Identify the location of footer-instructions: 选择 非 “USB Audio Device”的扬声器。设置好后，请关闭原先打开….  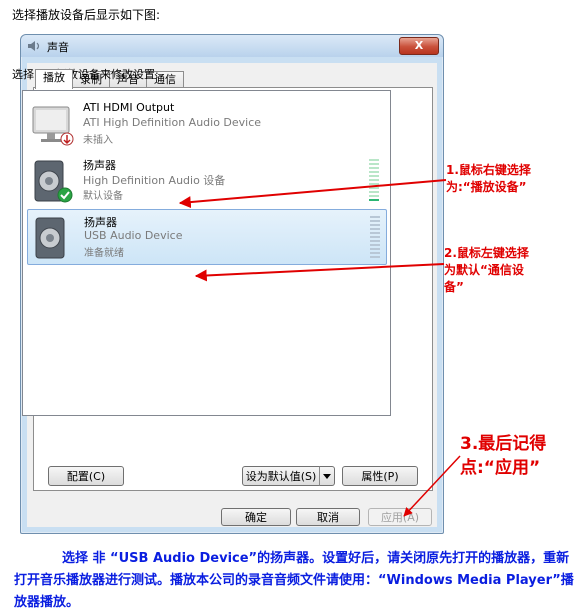
(294, 580).